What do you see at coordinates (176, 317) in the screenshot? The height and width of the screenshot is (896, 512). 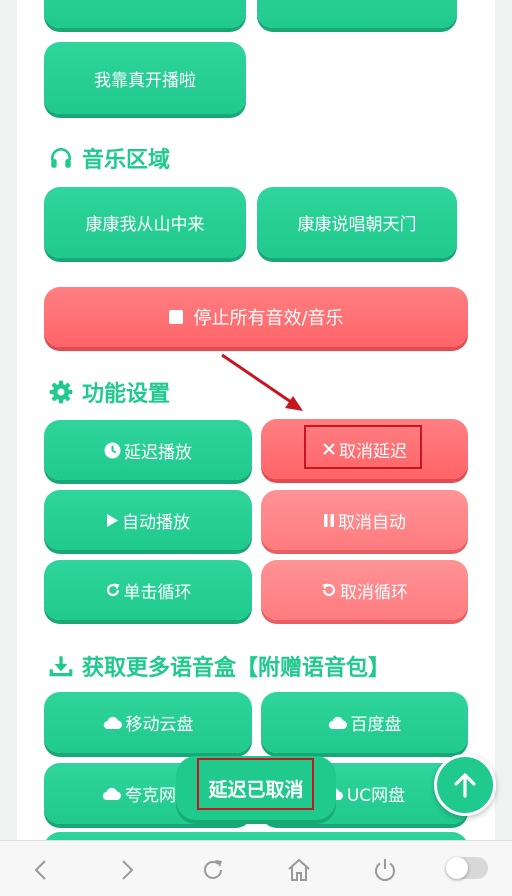 I see `stop-icon` at bounding box center [176, 317].